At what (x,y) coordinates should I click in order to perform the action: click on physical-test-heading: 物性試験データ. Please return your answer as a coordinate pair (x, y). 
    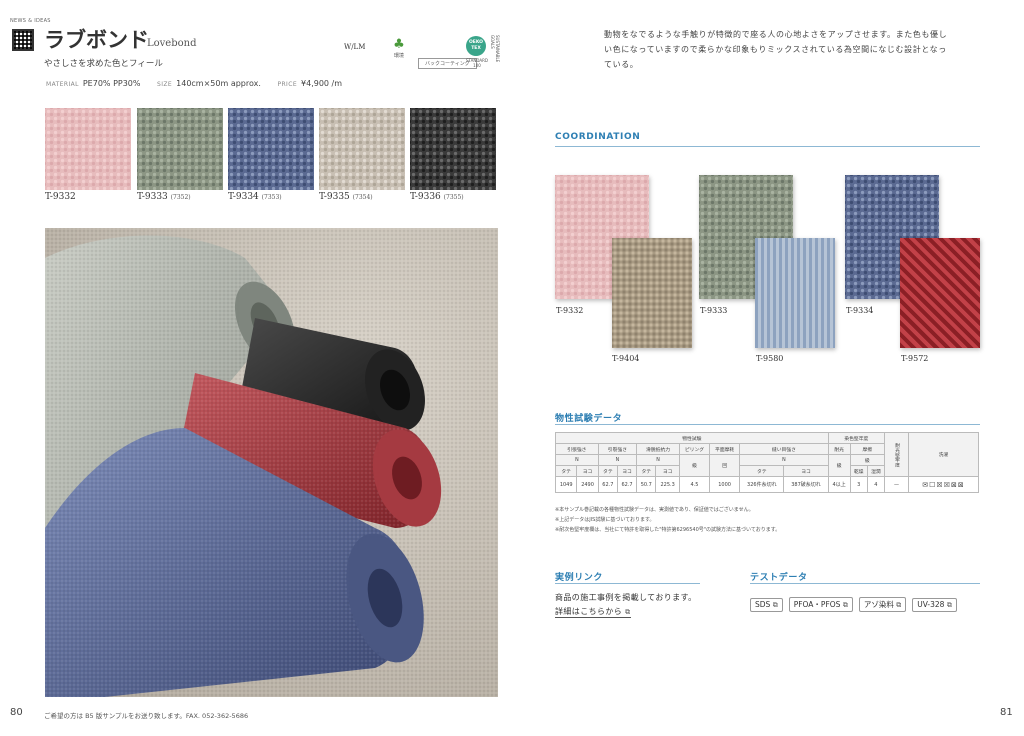
    Looking at the image, I should click on (589, 419).